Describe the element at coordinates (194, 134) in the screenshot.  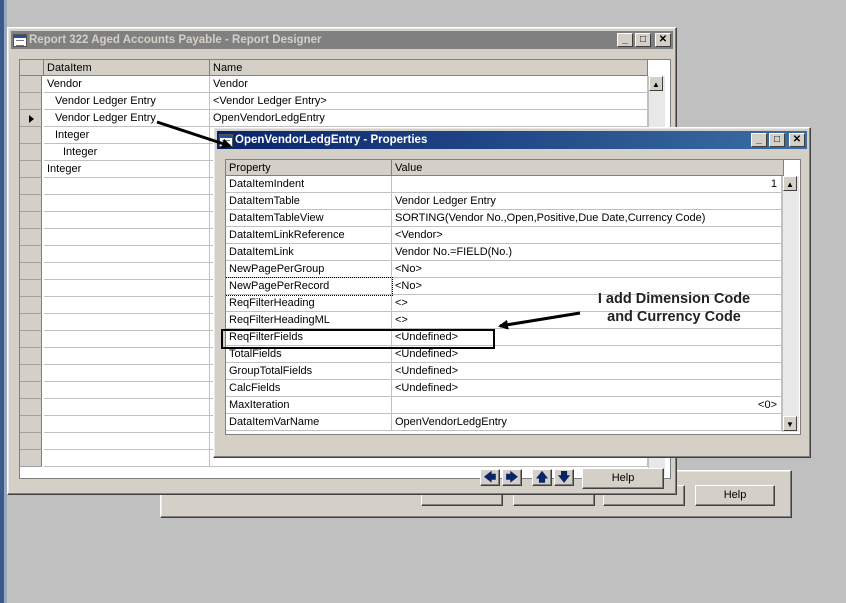
I see `annotation-arrow-to-dataitem` at that location.